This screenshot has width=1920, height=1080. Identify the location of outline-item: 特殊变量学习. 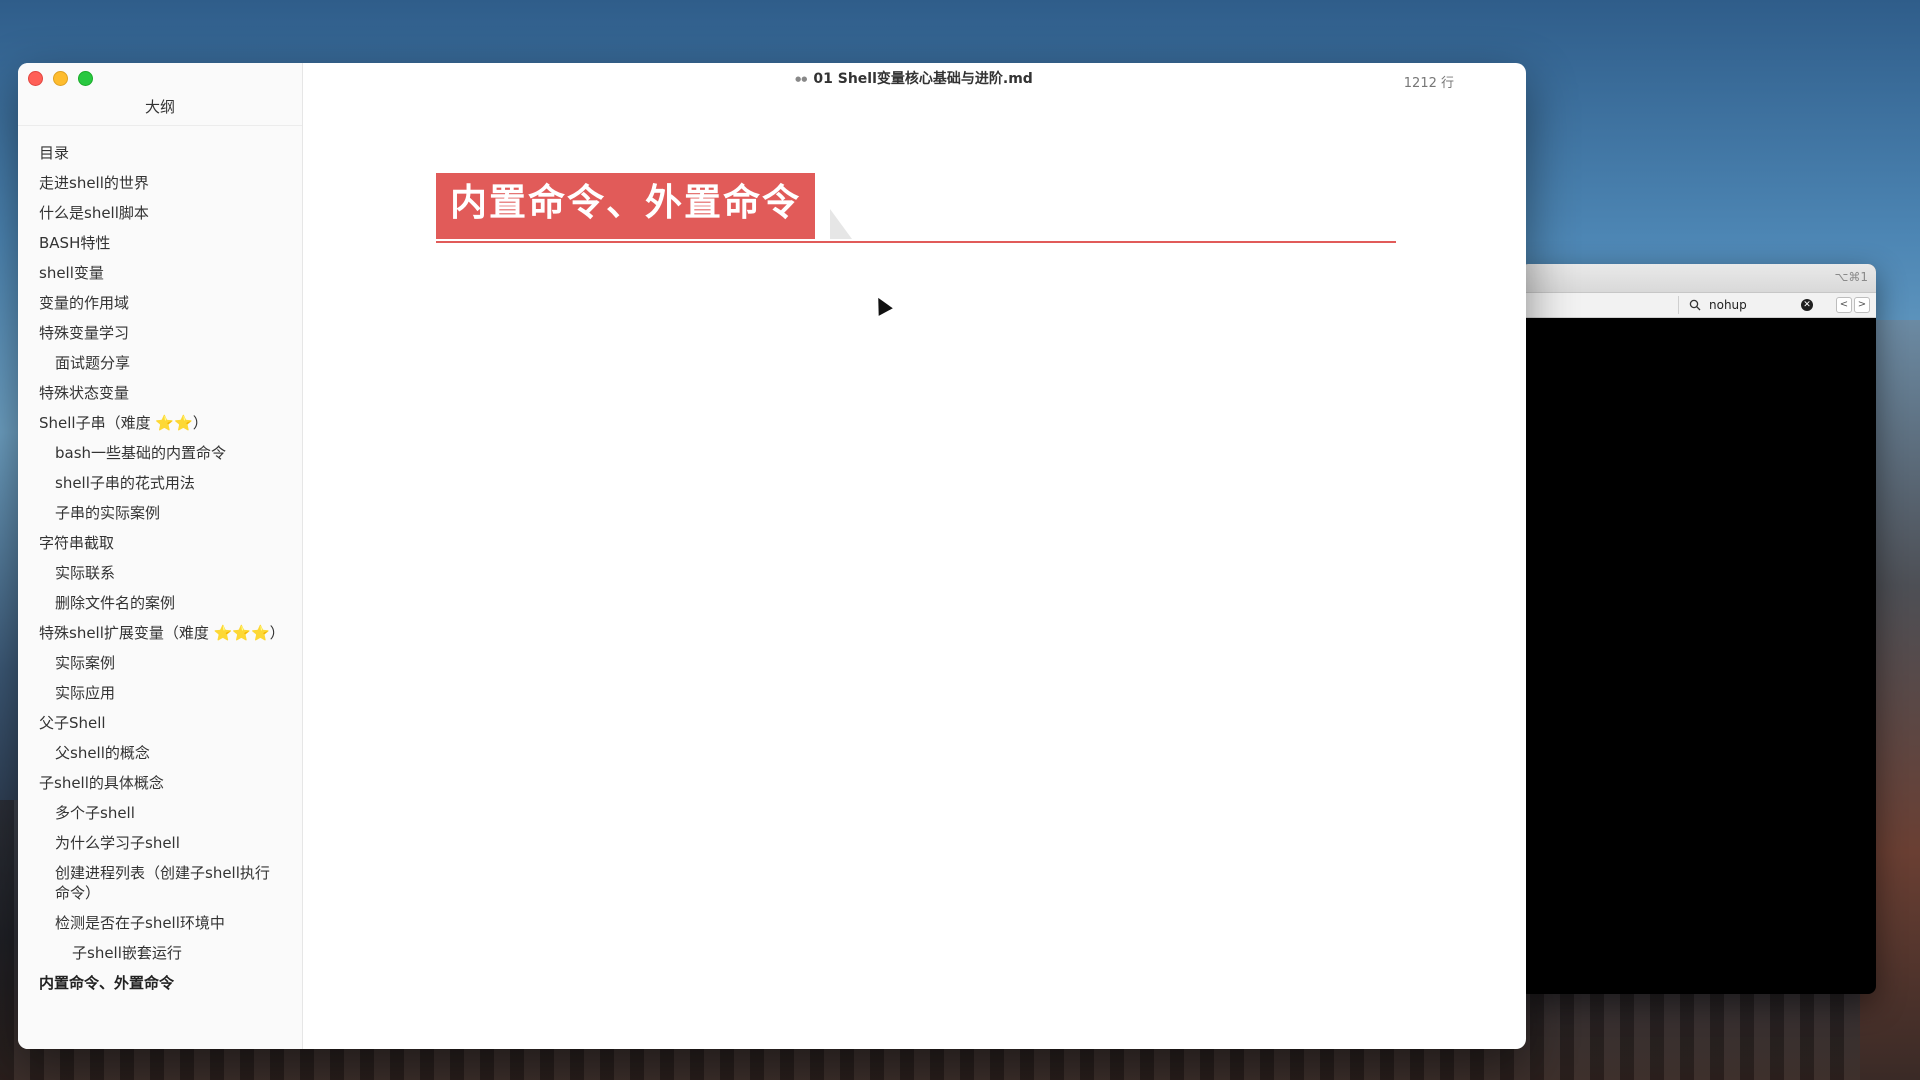
(160, 333).